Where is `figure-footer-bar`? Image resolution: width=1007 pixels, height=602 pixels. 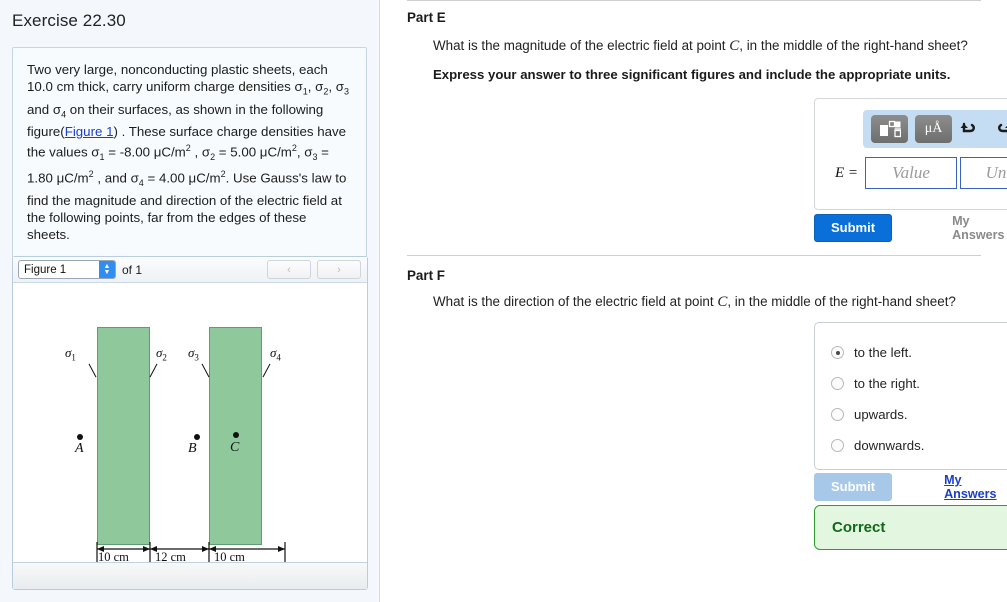 figure-footer-bar is located at coordinates (190, 575).